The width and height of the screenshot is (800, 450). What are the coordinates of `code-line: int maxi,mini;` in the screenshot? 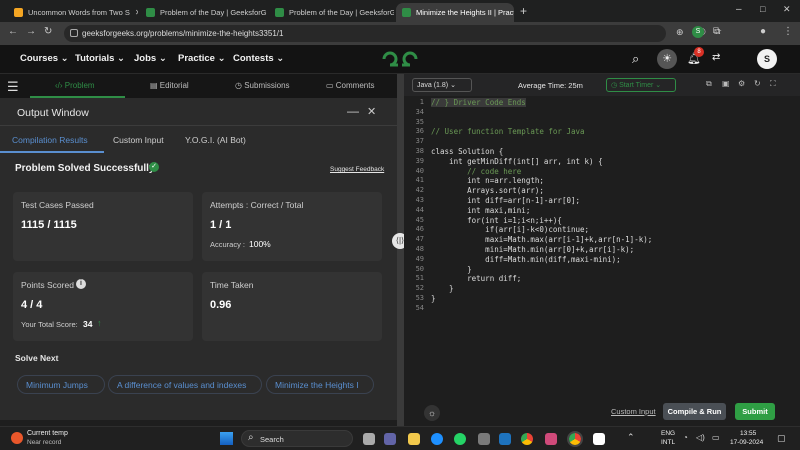 It's located at (480, 210).